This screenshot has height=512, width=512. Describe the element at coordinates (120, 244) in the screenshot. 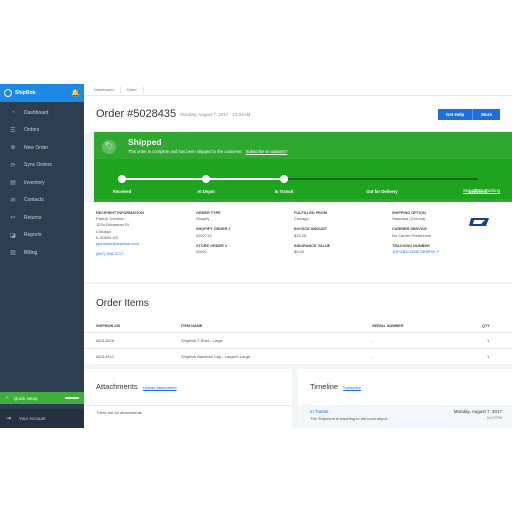

I see `recipient-email: pjohnson@shipbob.com` at that location.